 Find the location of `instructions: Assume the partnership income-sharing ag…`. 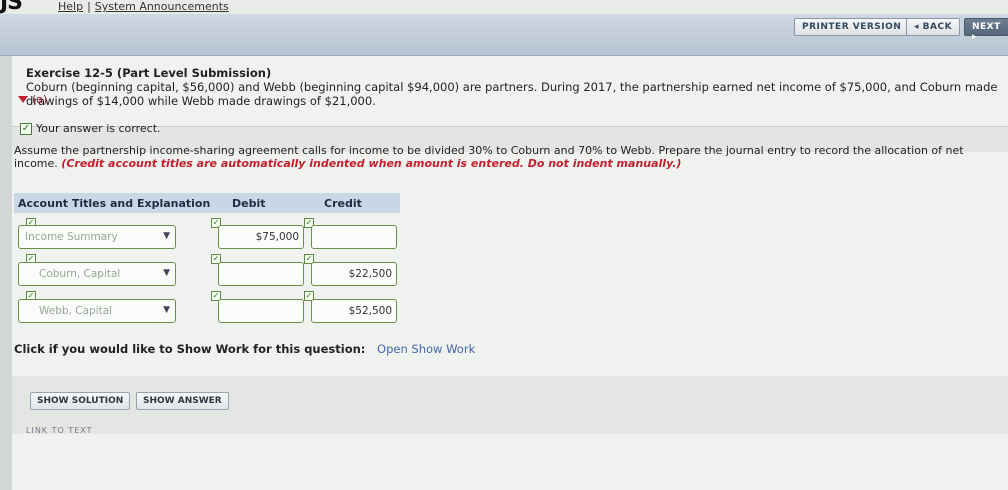

instructions: Assume the partnership income-sharing ag… is located at coordinates (494, 157).